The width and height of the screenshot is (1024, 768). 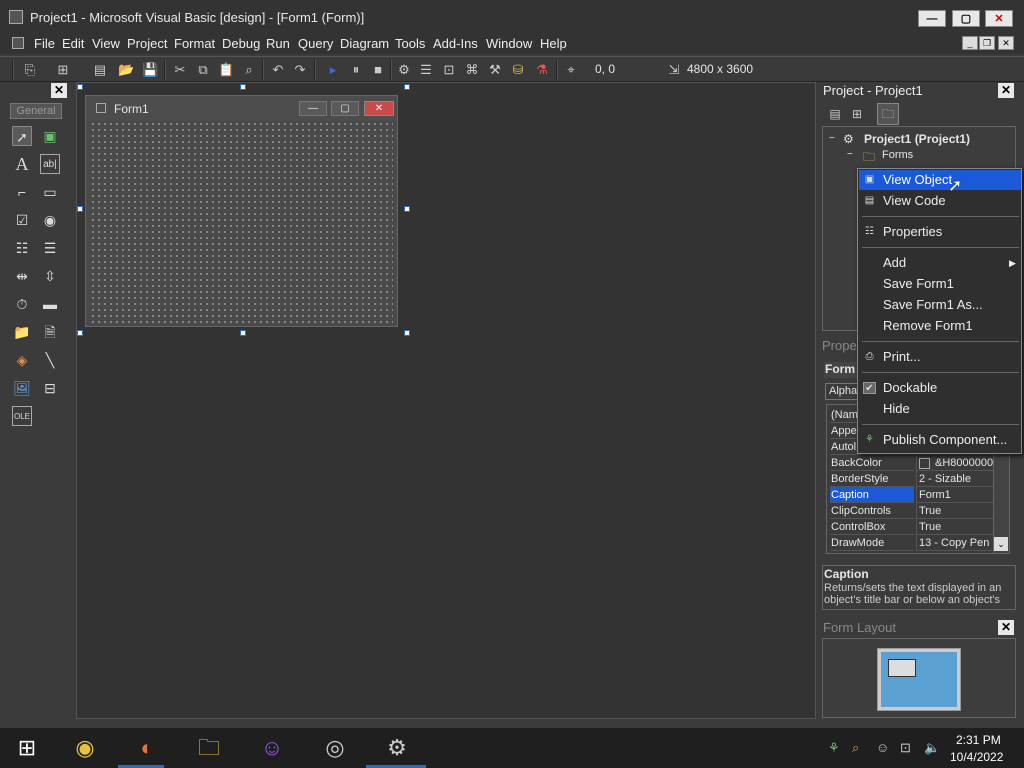 What do you see at coordinates (278, 70) in the screenshot?
I see `undo-icon: ↶` at bounding box center [278, 70].